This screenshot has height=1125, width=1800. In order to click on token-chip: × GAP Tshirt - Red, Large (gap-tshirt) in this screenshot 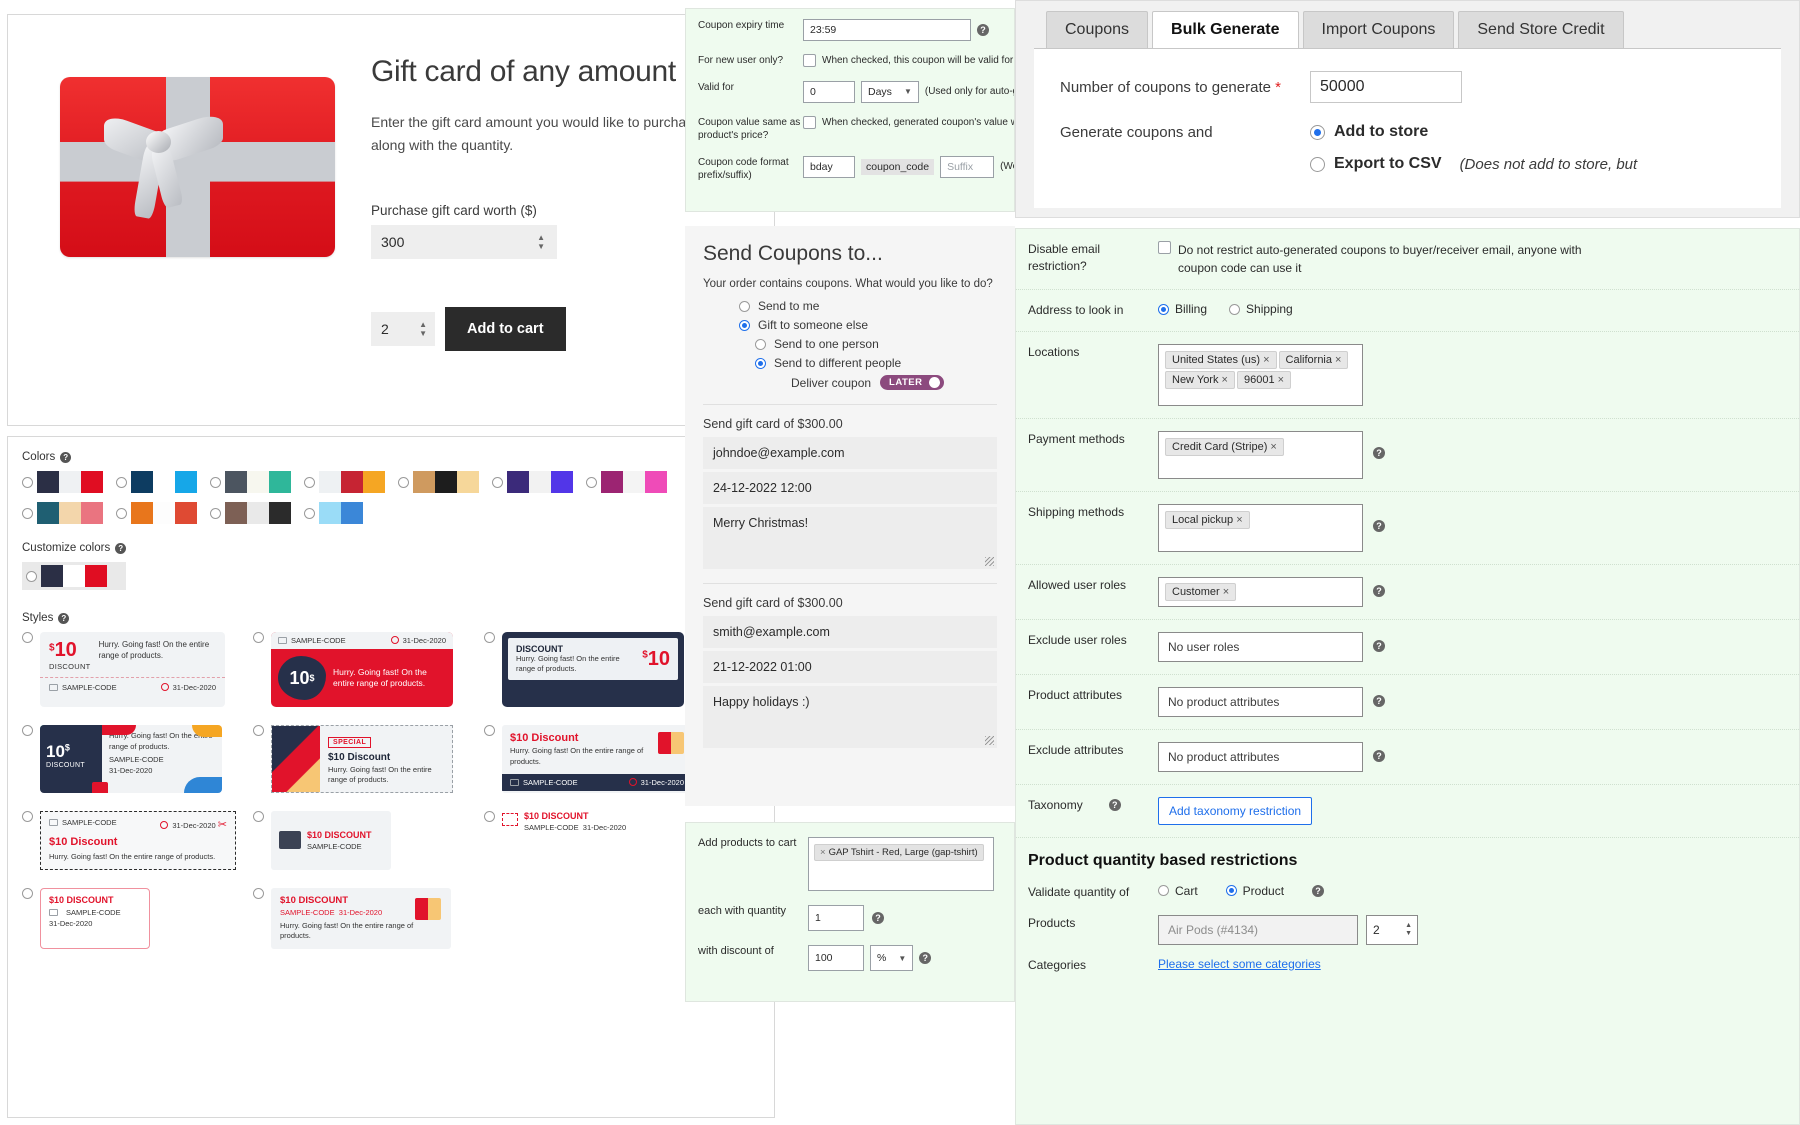, I will do `click(899, 852)`.